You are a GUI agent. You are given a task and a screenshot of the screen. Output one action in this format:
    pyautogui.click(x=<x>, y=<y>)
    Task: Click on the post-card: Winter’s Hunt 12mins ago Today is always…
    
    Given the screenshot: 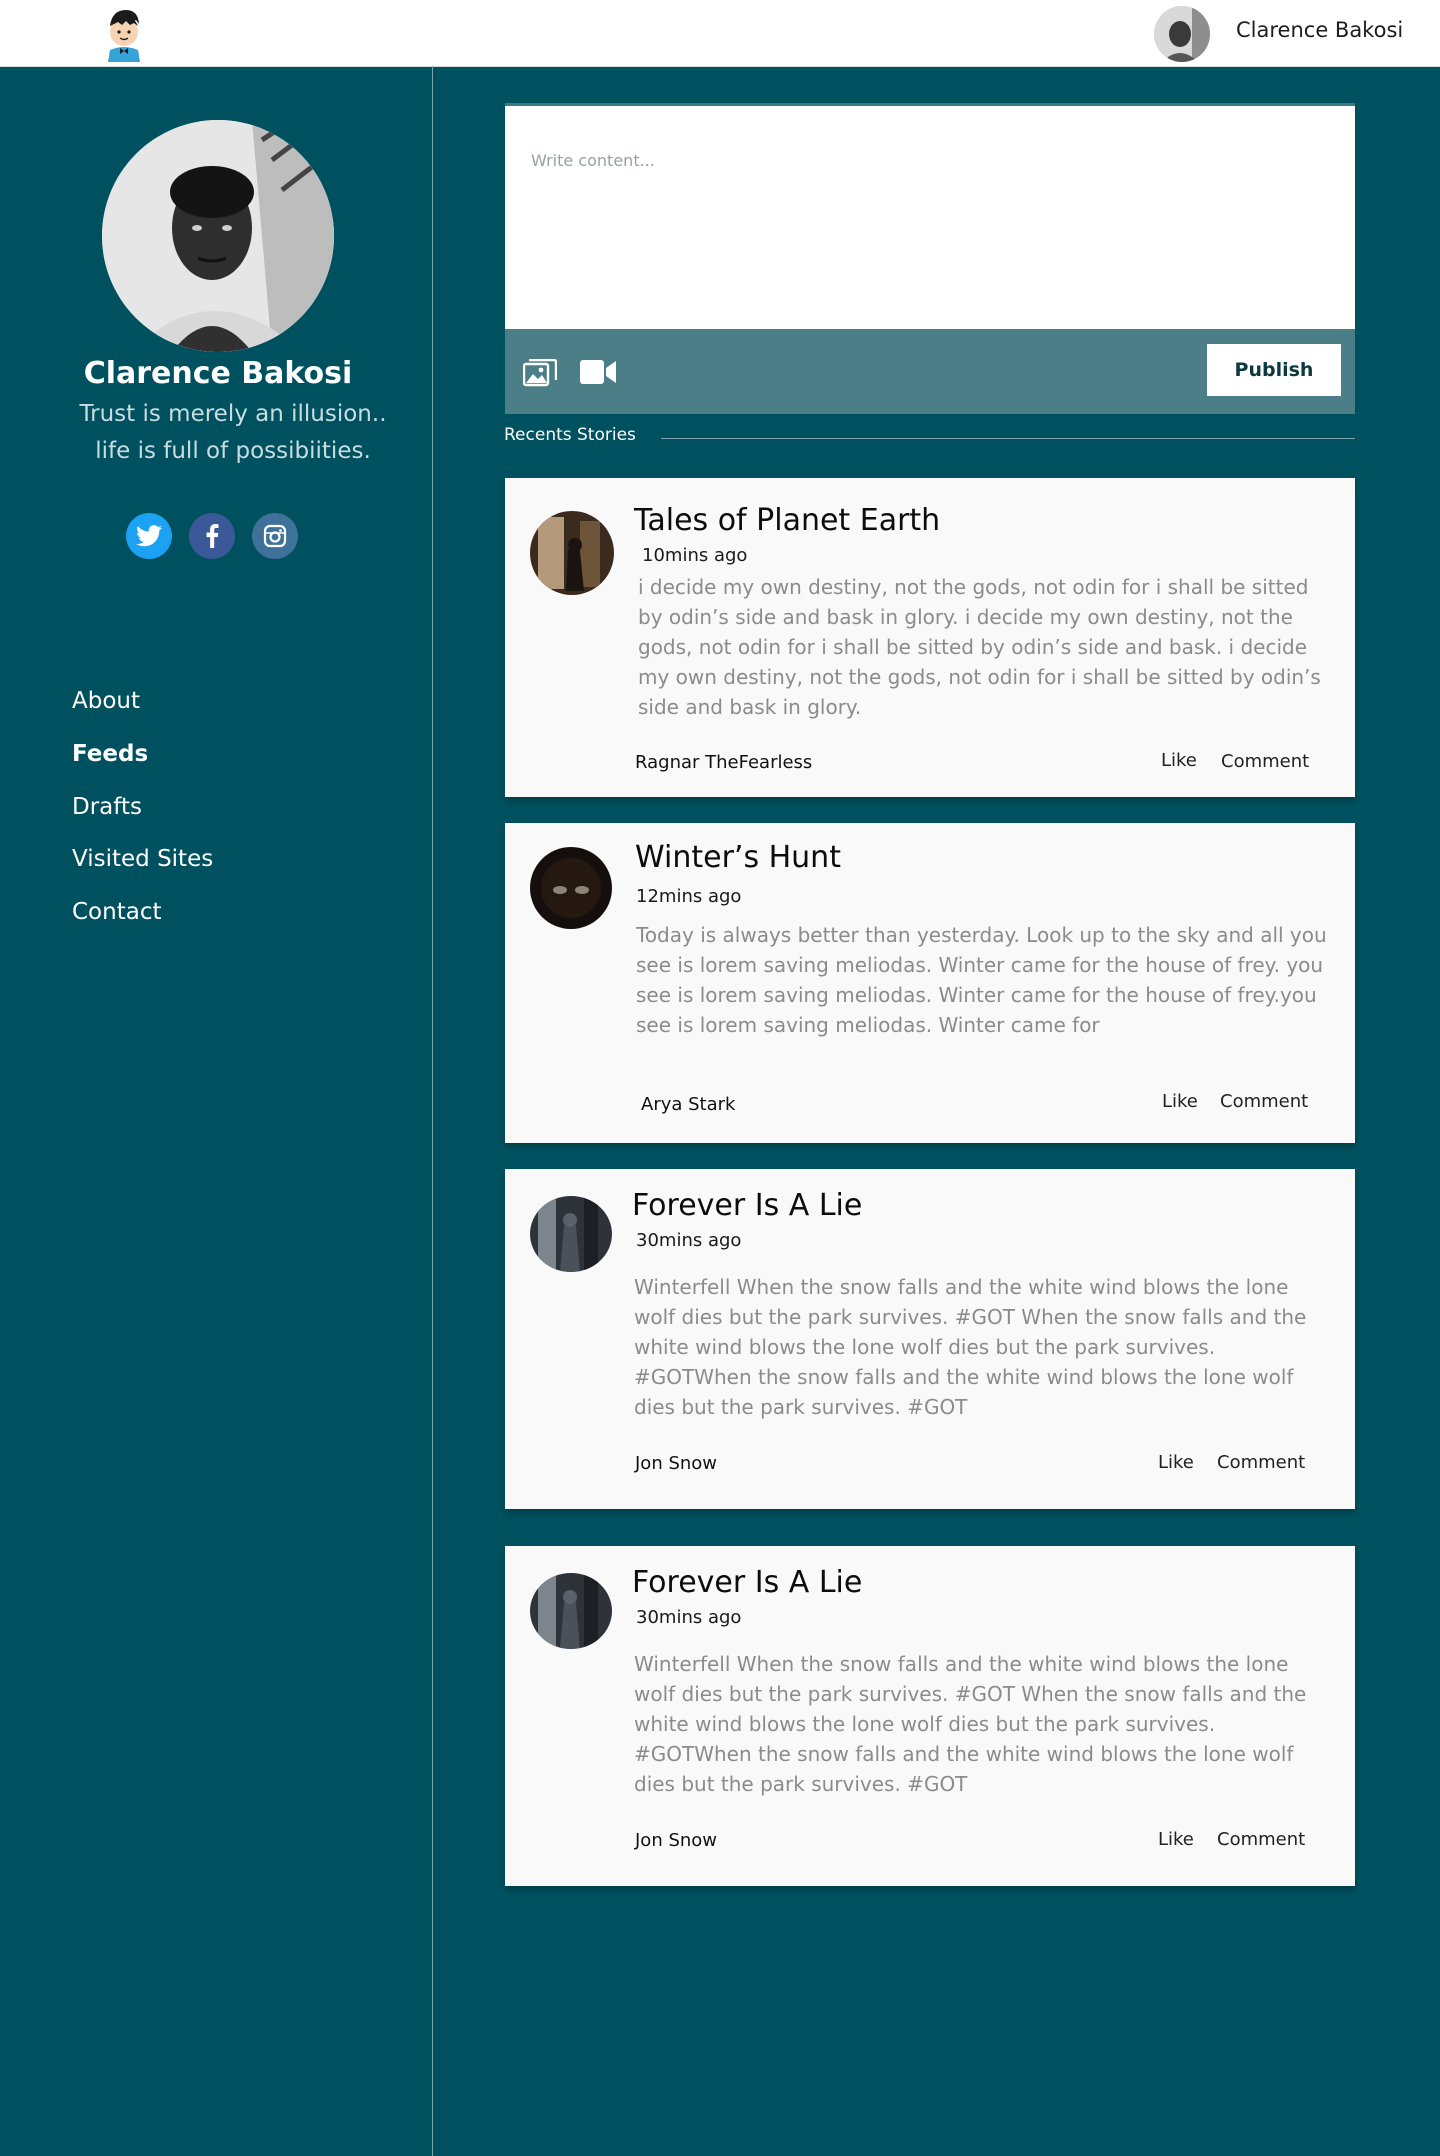 What is the action you would take?
    pyautogui.click(x=930, y=983)
    